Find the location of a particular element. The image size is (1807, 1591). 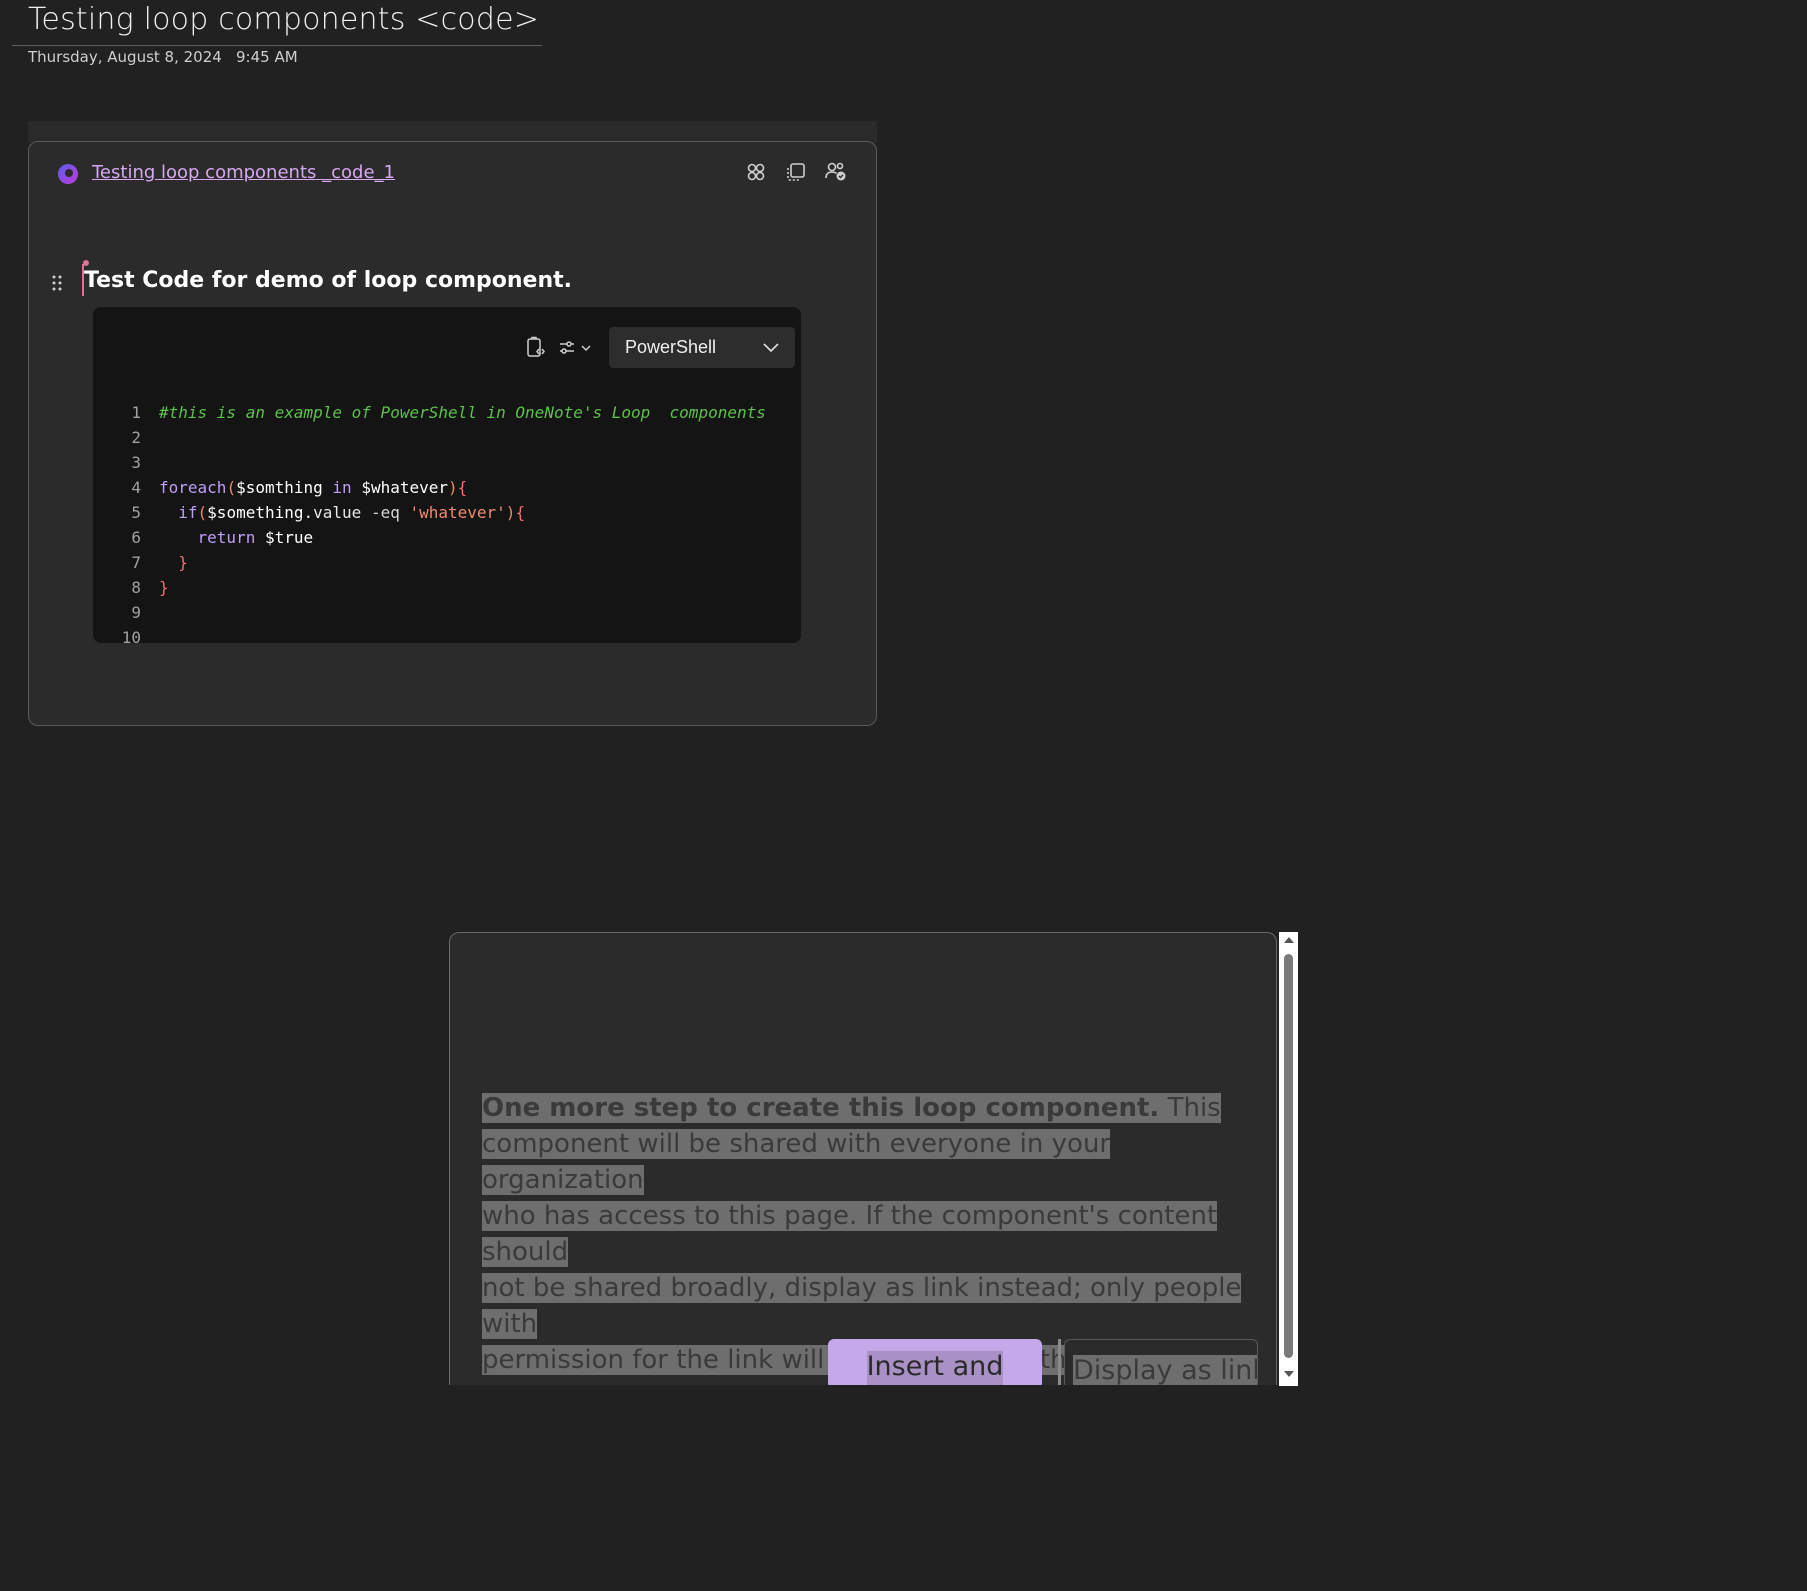

code-line: 2 is located at coordinates (447, 437).